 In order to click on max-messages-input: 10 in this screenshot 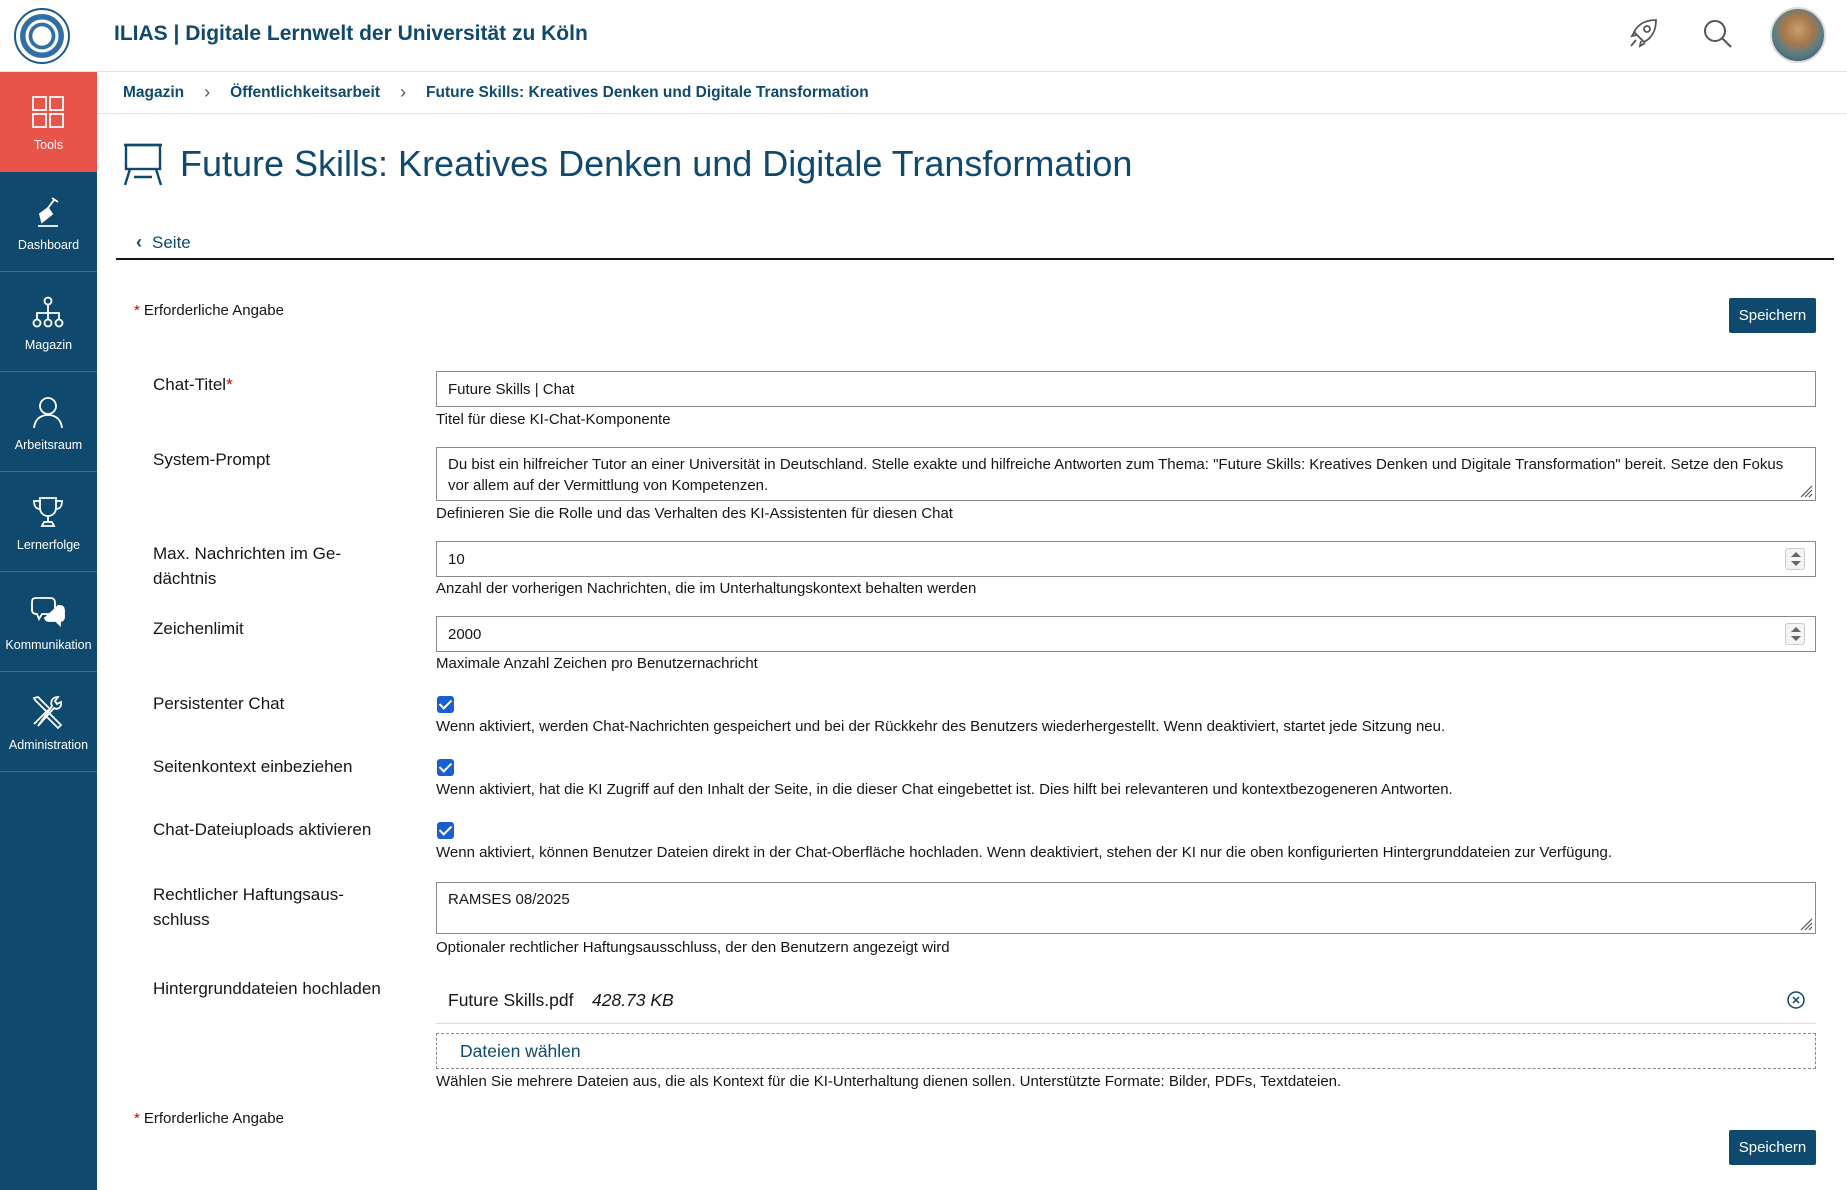, I will do `click(1126, 559)`.